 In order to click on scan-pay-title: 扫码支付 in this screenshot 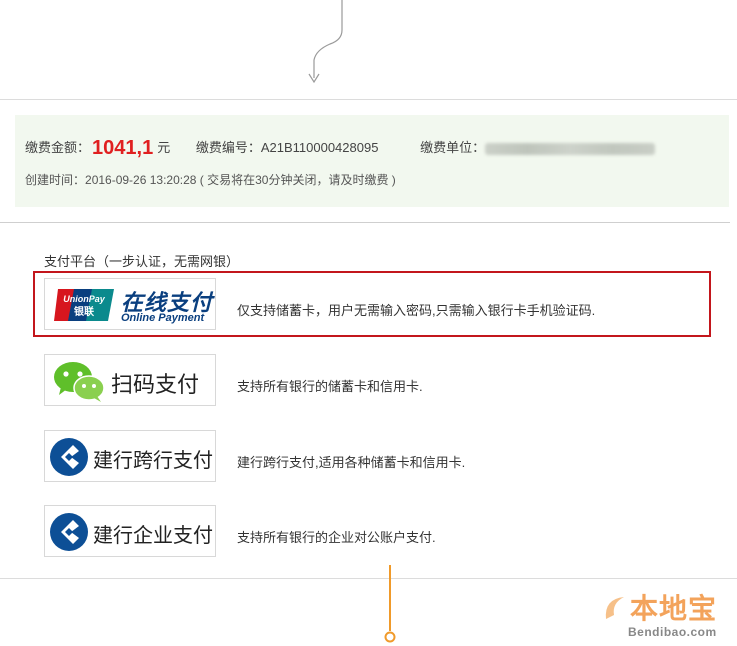, I will do `click(155, 384)`.